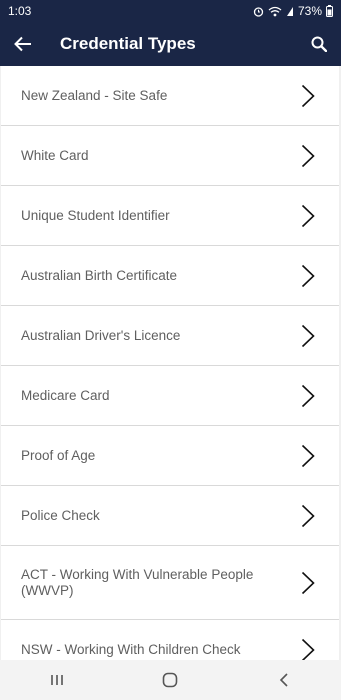  What do you see at coordinates (170, 456) in the screenshot?
I see `list-item: Proof of Age` at bounding box center [170, 456].